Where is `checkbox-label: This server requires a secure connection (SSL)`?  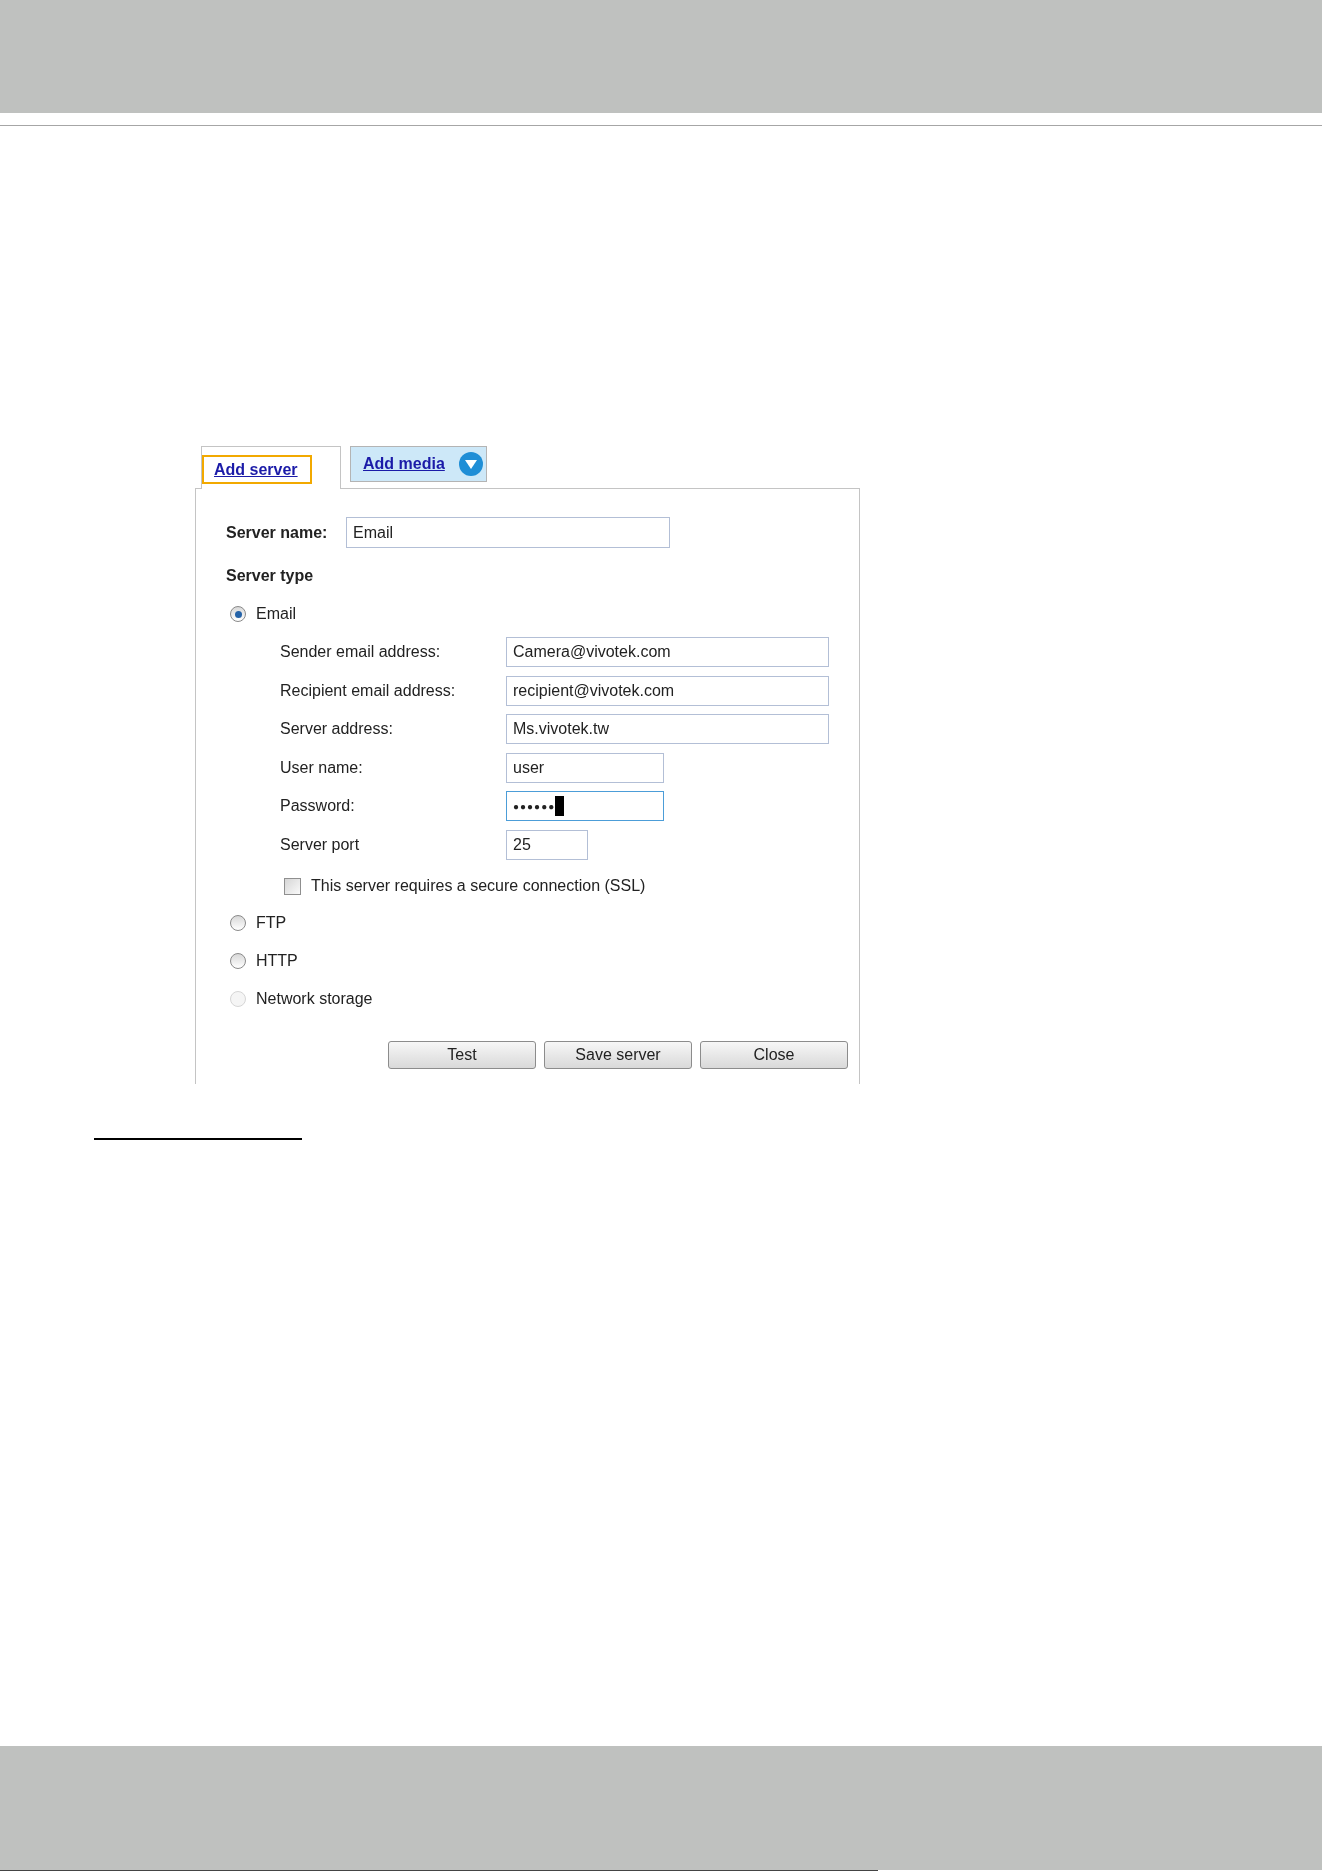 checkbox-label: This server requires a secure connection (SSL) is located at coordinates (478, 886).